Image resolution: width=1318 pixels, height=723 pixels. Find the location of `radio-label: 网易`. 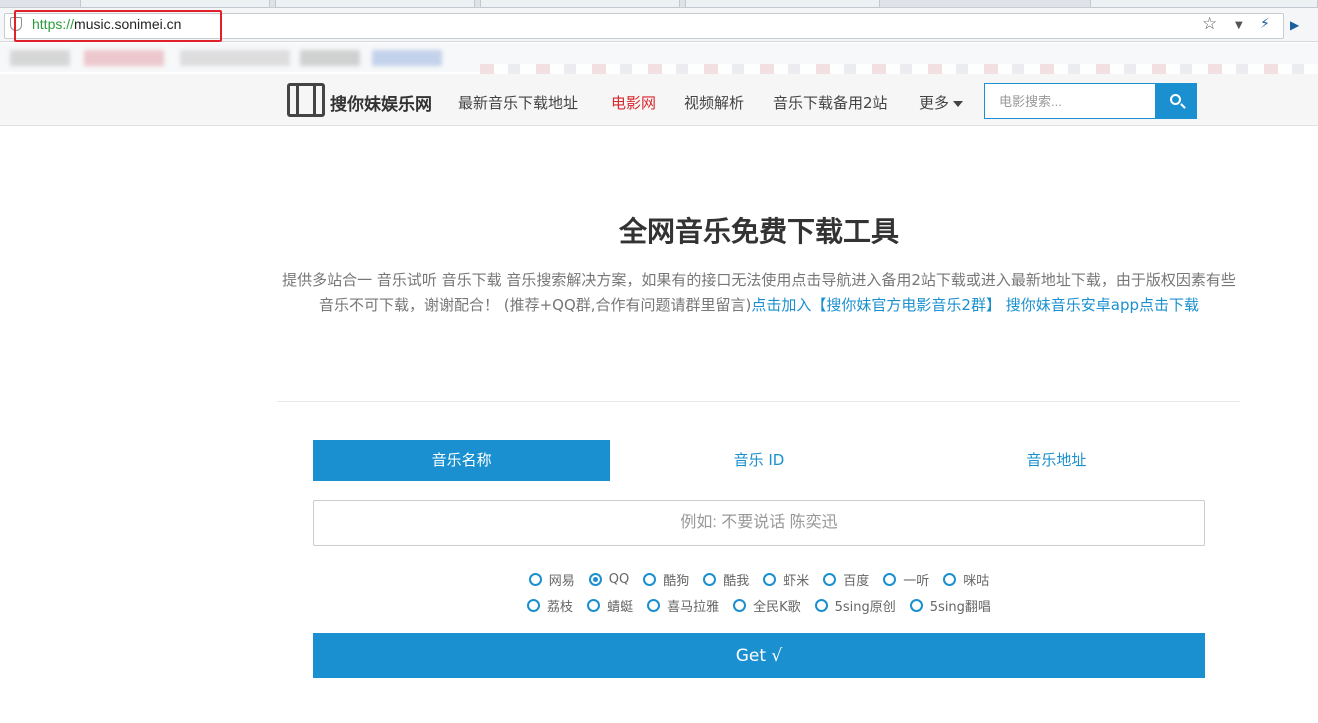

radio-label: 网易 is located at coordinates (561, 581).